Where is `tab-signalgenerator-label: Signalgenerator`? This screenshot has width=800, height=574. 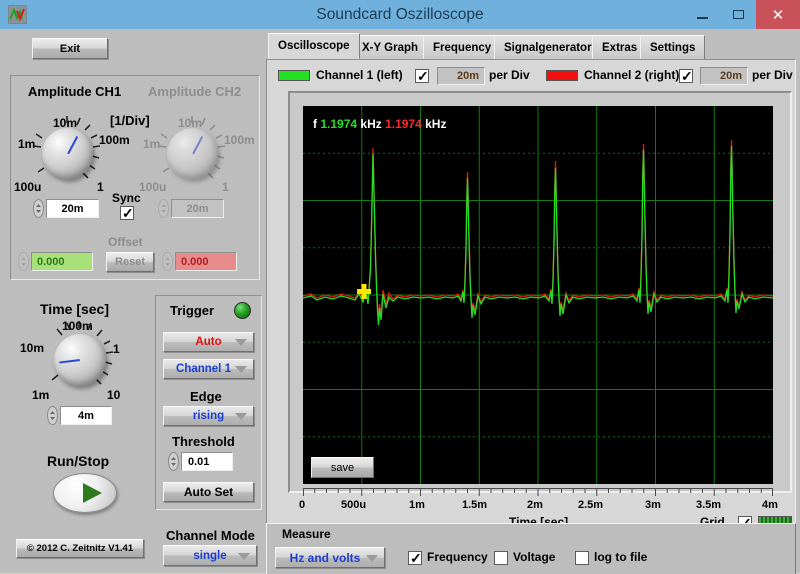 tab-signalgenerator-label: Signalgenerator is located at coordinates (548, 47).